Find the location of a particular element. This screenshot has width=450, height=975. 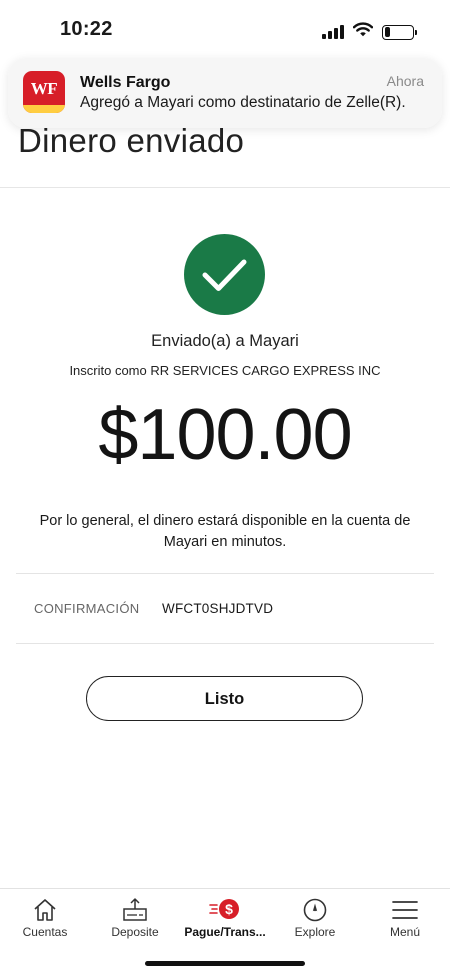

nav-item-explore: Explore is located at coordinates (315, 920).